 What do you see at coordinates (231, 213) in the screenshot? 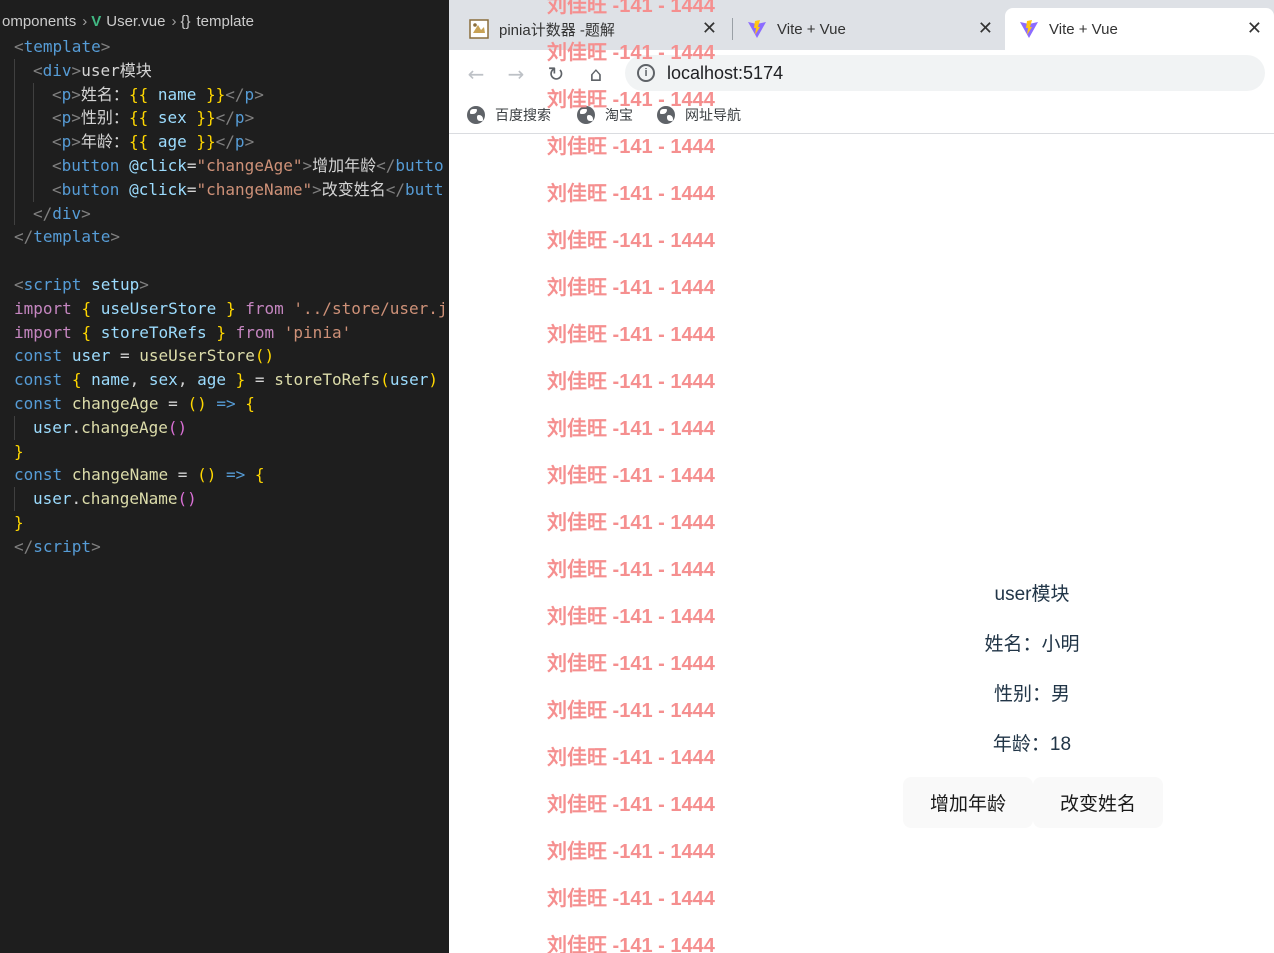
I see `code-line: </div>` at bounding box center [231, 213].